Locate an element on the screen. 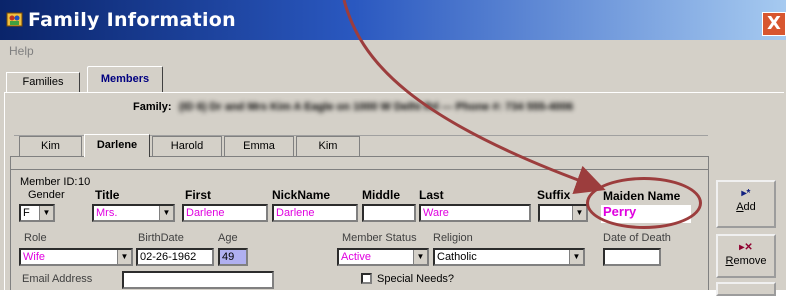 Image resolution: width=786 pixels, height=296 pixels. last-name-label: Last is located at coordinates (431, 195).